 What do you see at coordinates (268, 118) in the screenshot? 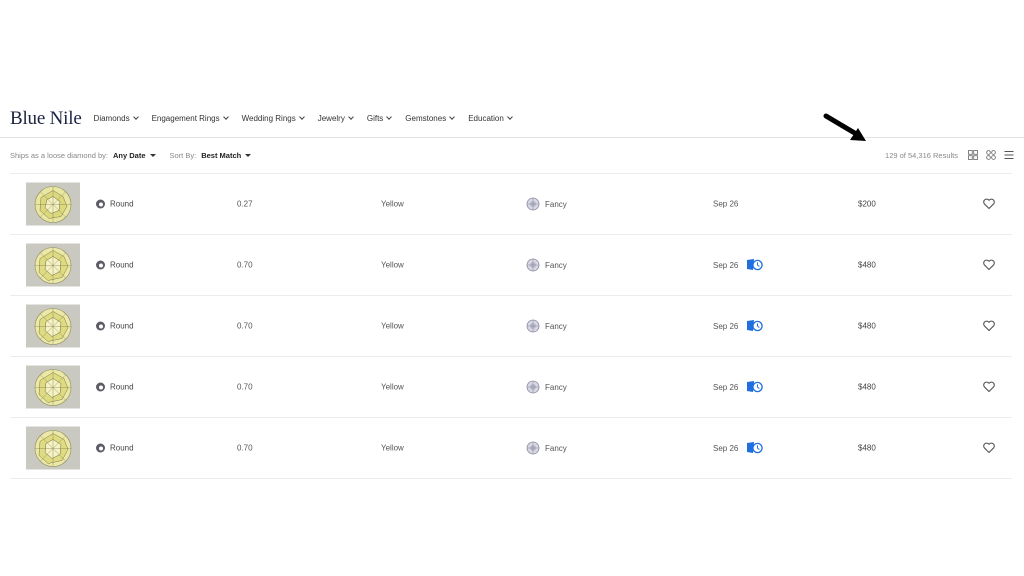
I see `nav-item-label: Wedding Rings` at bounding box center [268, 118].